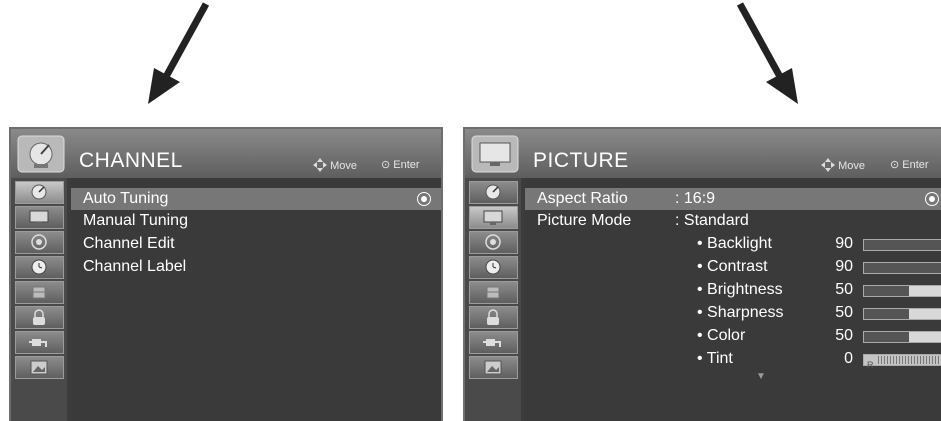 This screenshot has height=421, width=941. I want to click on selected-radio-icon, so click(424, 199).